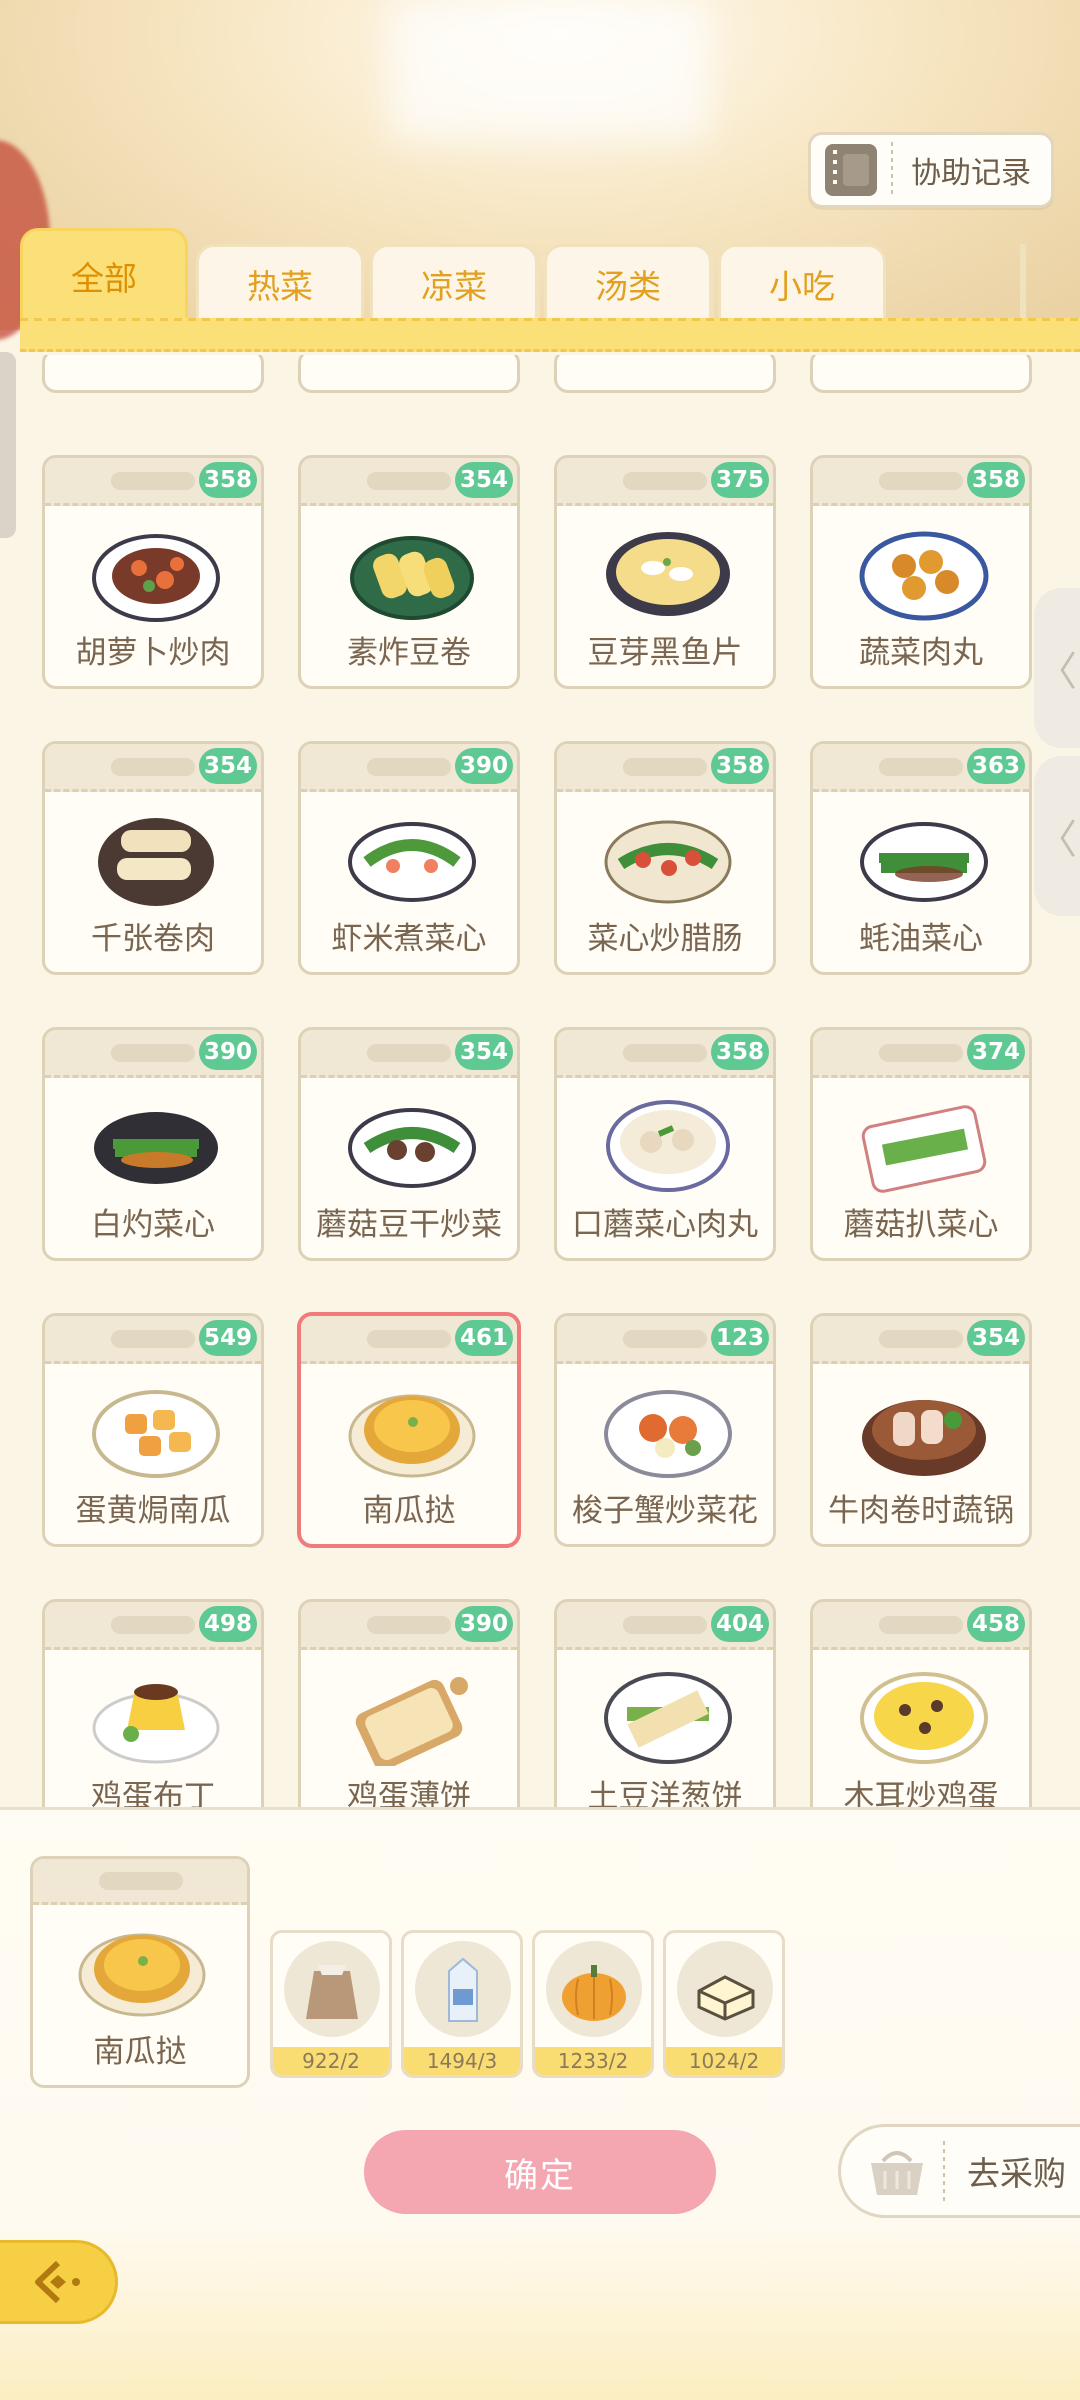  Describe the element at coordinates (996, 1624) in the screenshot. I see `count-badge: 458` at that location.